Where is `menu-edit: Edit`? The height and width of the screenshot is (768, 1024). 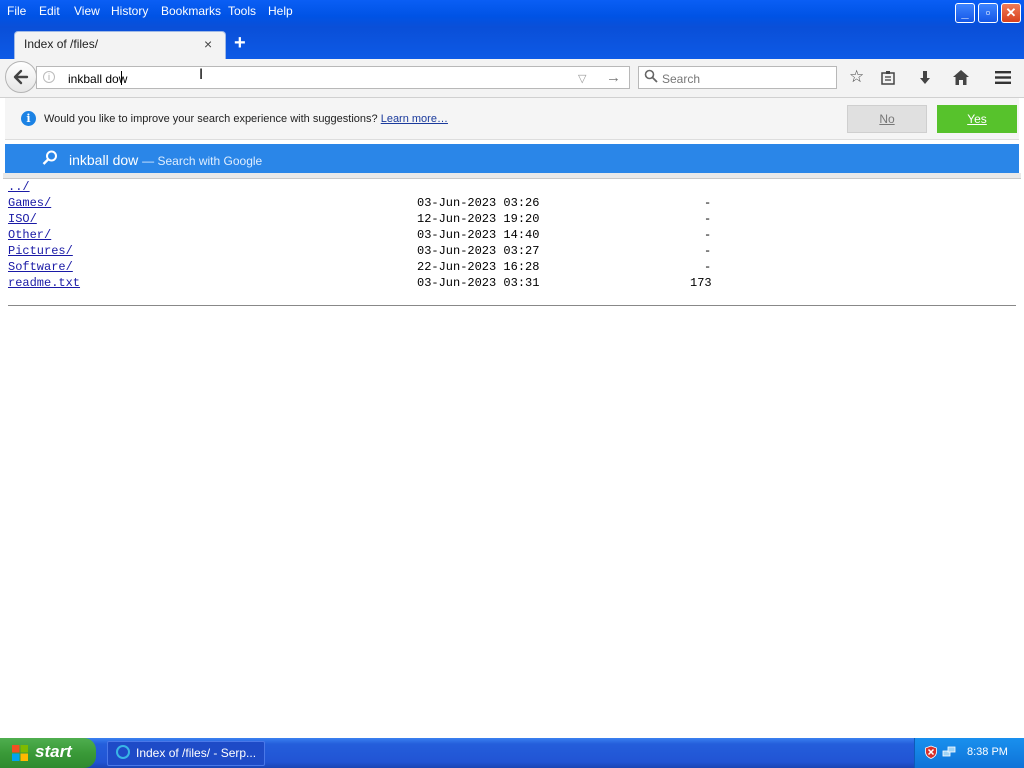 menu-edit: Edit is located at coordinates (49, 11).